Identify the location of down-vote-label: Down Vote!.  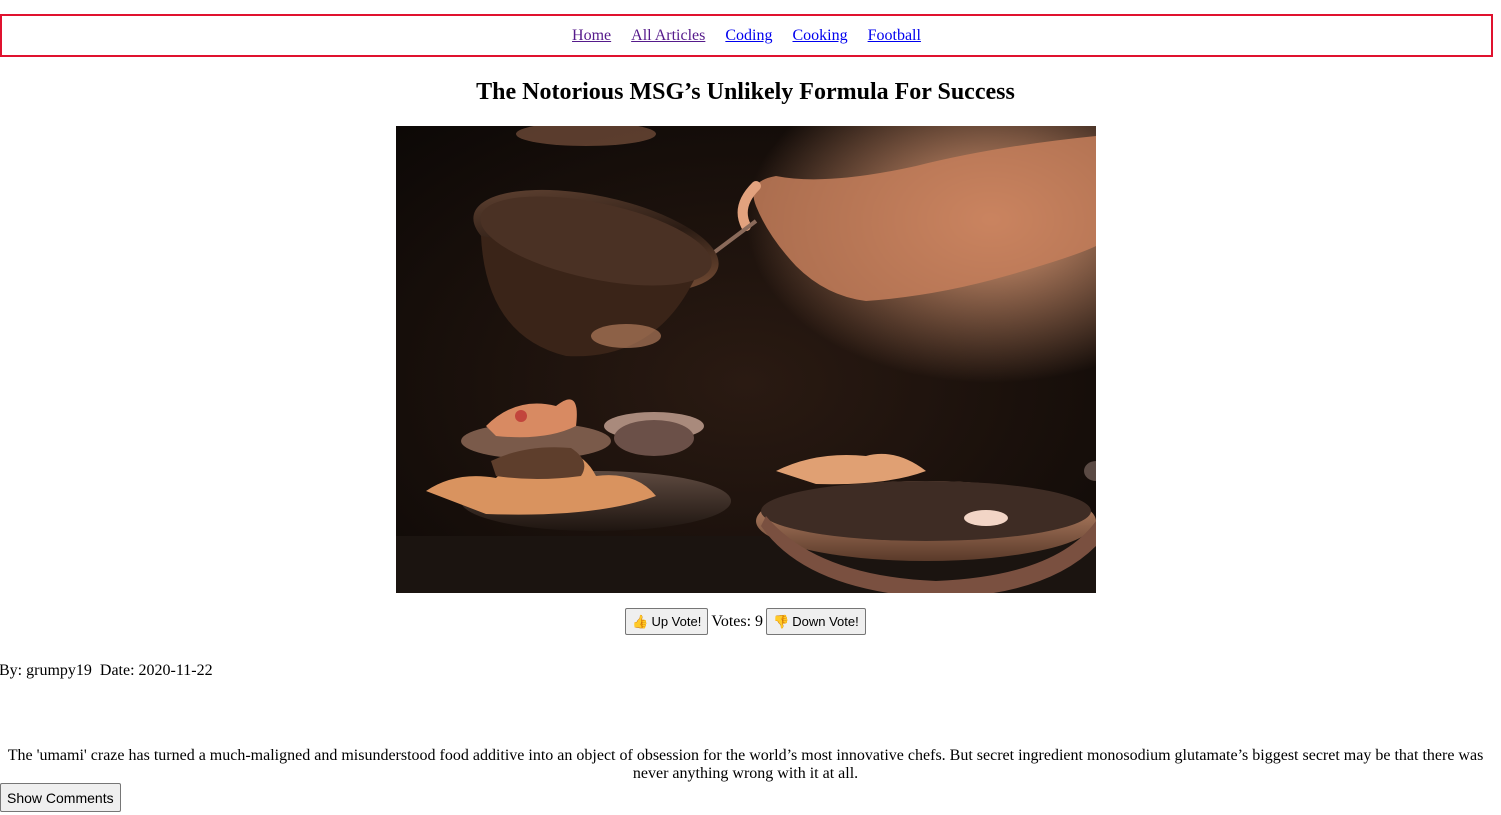
(825, 621).